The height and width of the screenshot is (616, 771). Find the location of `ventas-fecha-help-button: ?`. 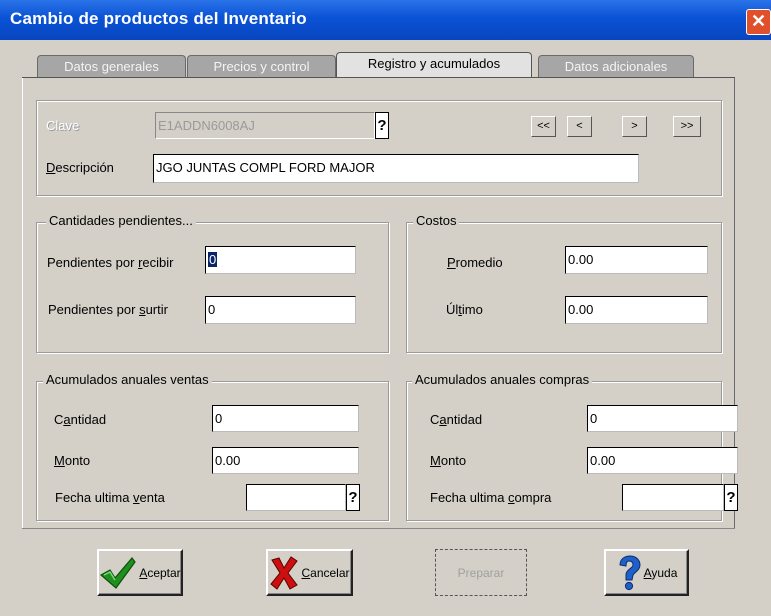

ventas-fecha-help-button: ? is located at coordinates (353, 497).